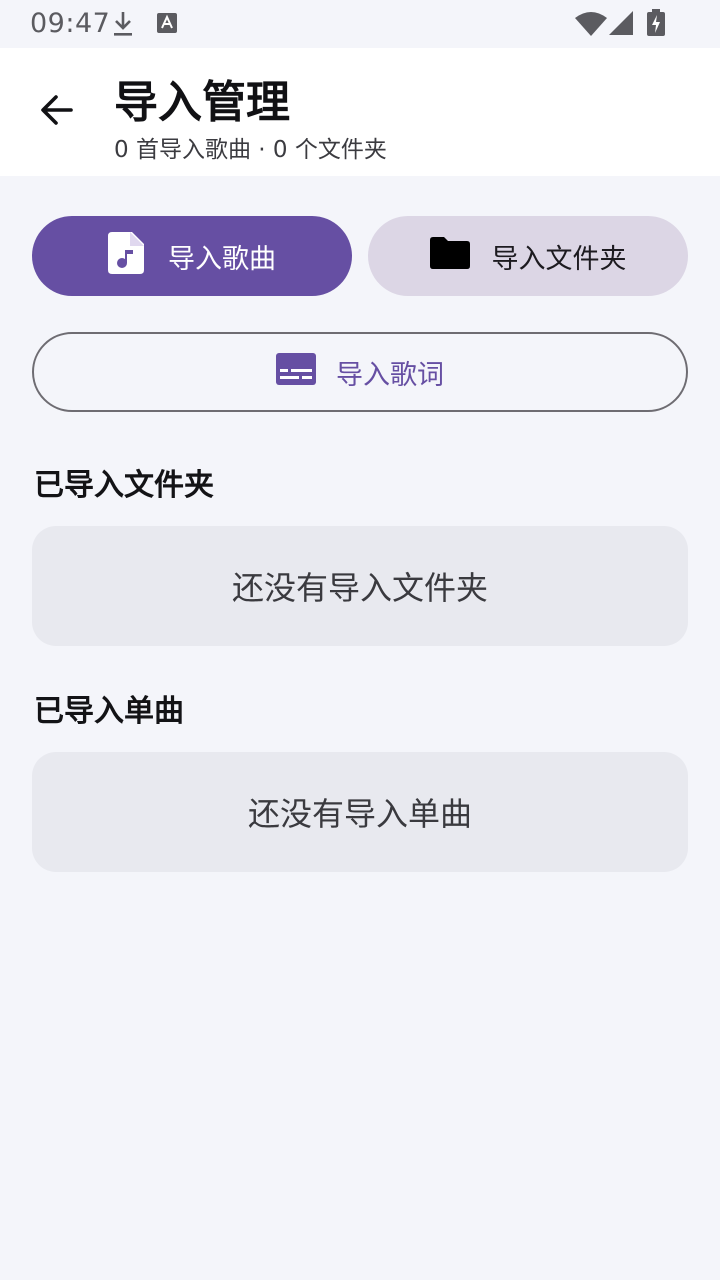  I want to click on import-songs-label: 导入歌曲, so click(222, 259).